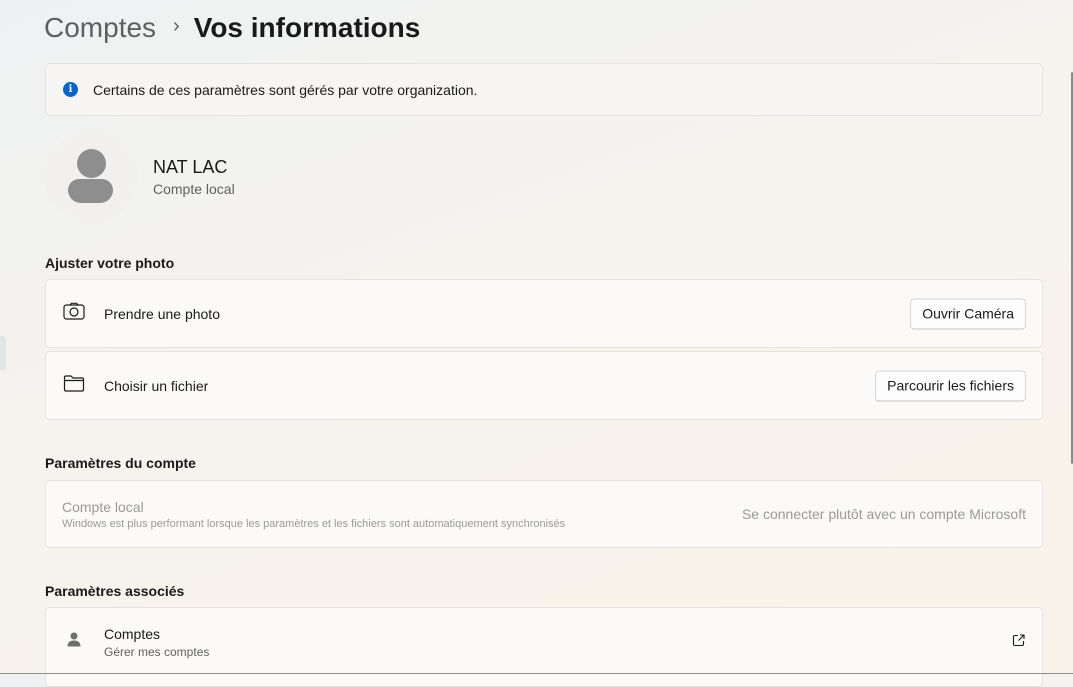 This screenshot has height=687, width=1073. I want to click on chevron-right-icon: ›, so click(176, 25).